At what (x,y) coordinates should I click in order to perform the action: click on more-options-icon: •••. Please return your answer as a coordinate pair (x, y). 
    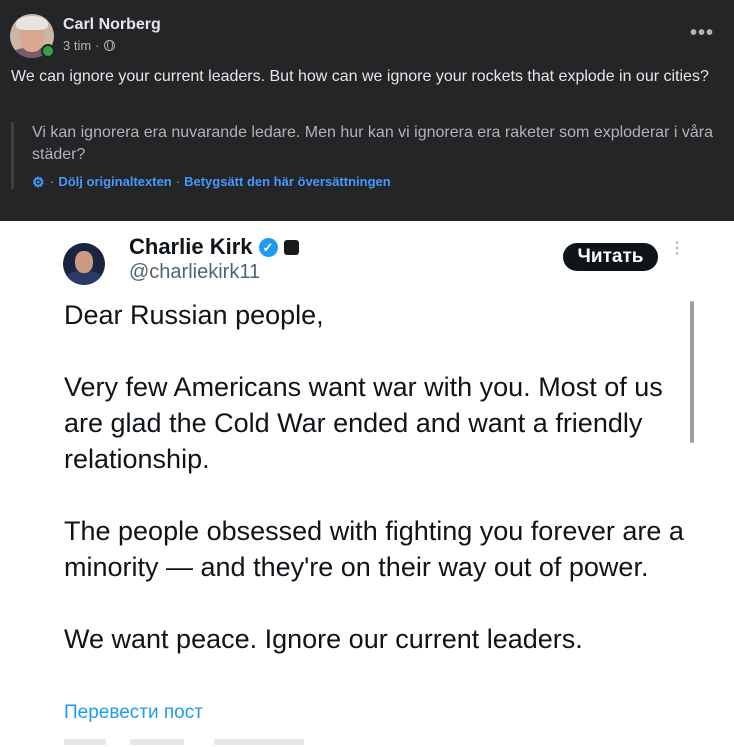
    Looking at the image, I should click on (702, 33).